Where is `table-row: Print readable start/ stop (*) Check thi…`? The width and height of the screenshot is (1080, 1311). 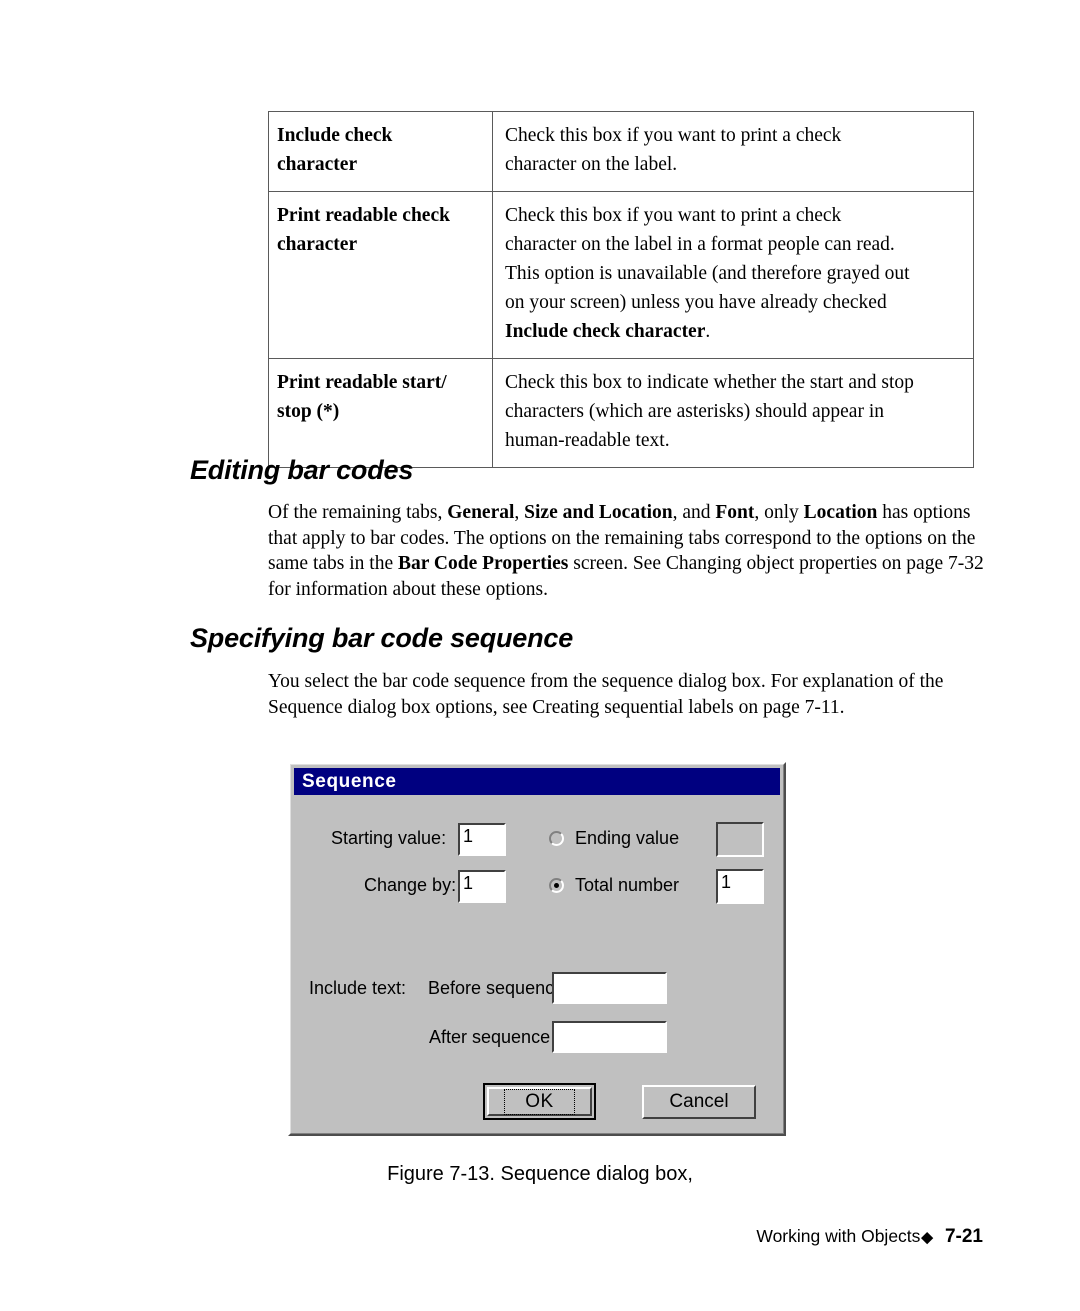
table-row: Print readable start/ stop (*) Check thi… is located at coordinates (621, 413).